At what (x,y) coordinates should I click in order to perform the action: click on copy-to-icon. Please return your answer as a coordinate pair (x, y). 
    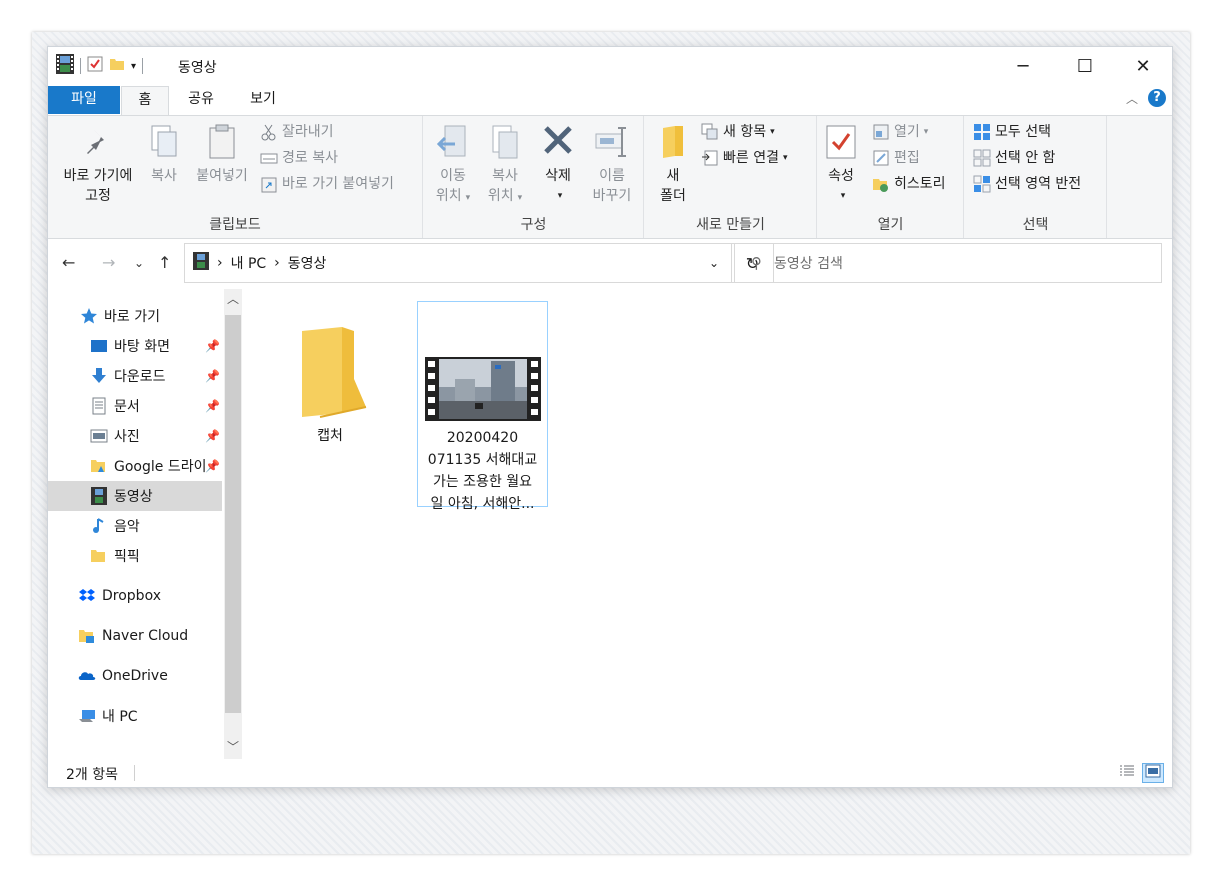
    Looking at the image, I should click on (505, 142).